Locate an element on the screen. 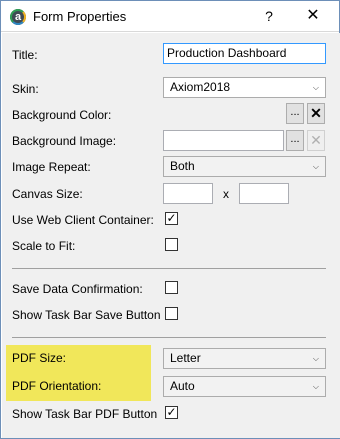 This screenshot has width=340, height=439. pdf-size-dropdown: Letter ⌵ is located at coordinates (244, 358).